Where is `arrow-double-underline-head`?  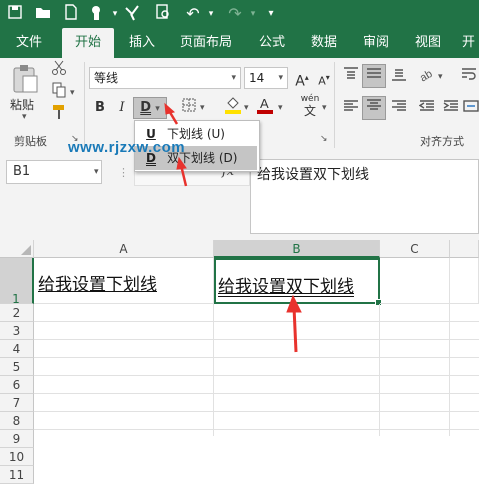
arrow-double-underline-head is located at coordinates (181, 163).